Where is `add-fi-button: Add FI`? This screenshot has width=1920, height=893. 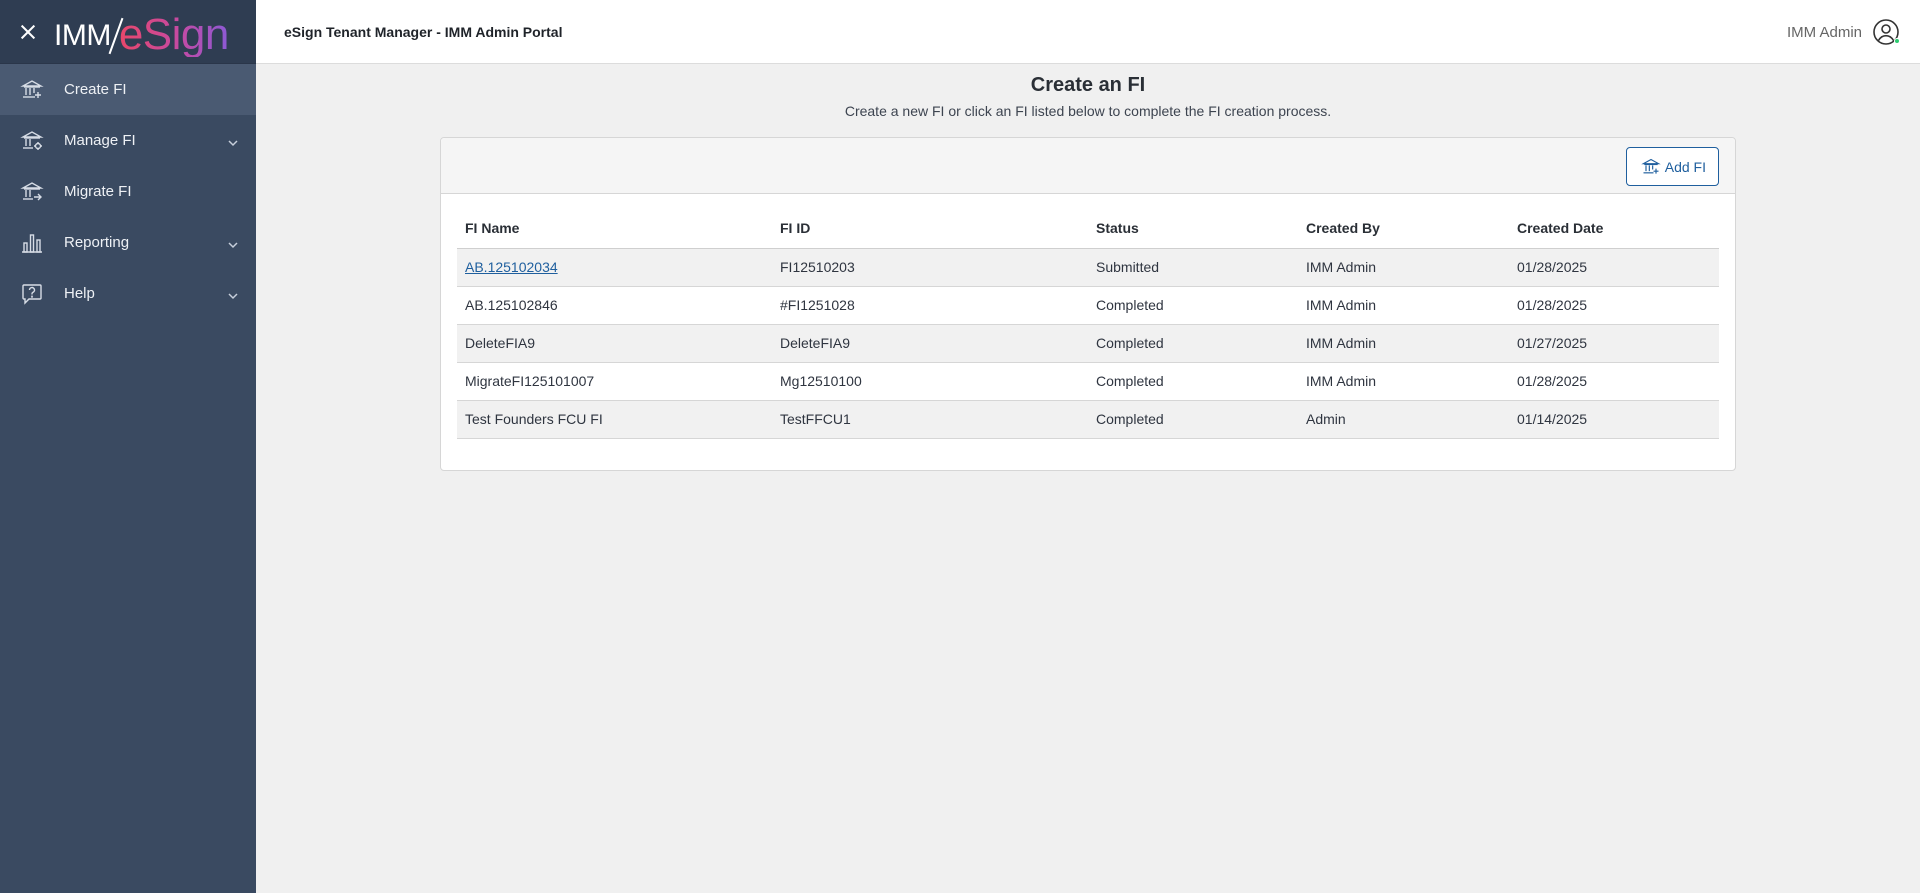
add-fi-button: Add FI is located at coordinates (1672, 166).